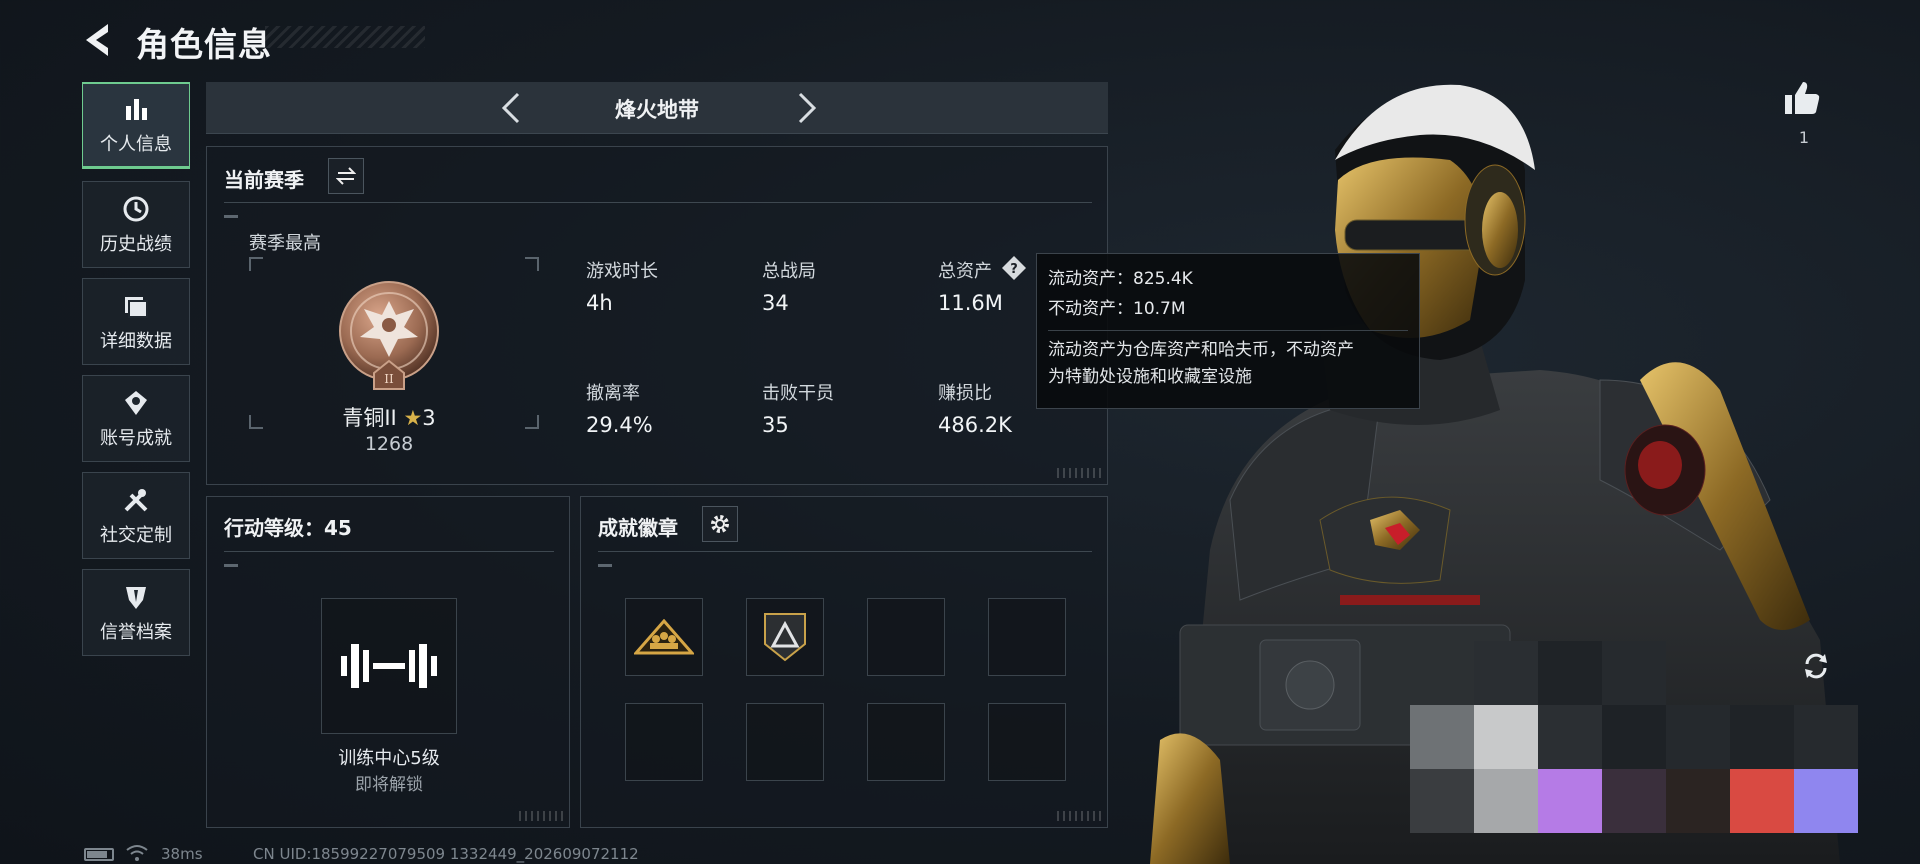 The image size is (1920, 864). What do you see at coordinates (970, 303) in the screenshot?
I see `stat-value: 11.6M` at bounding box center [970, 303].